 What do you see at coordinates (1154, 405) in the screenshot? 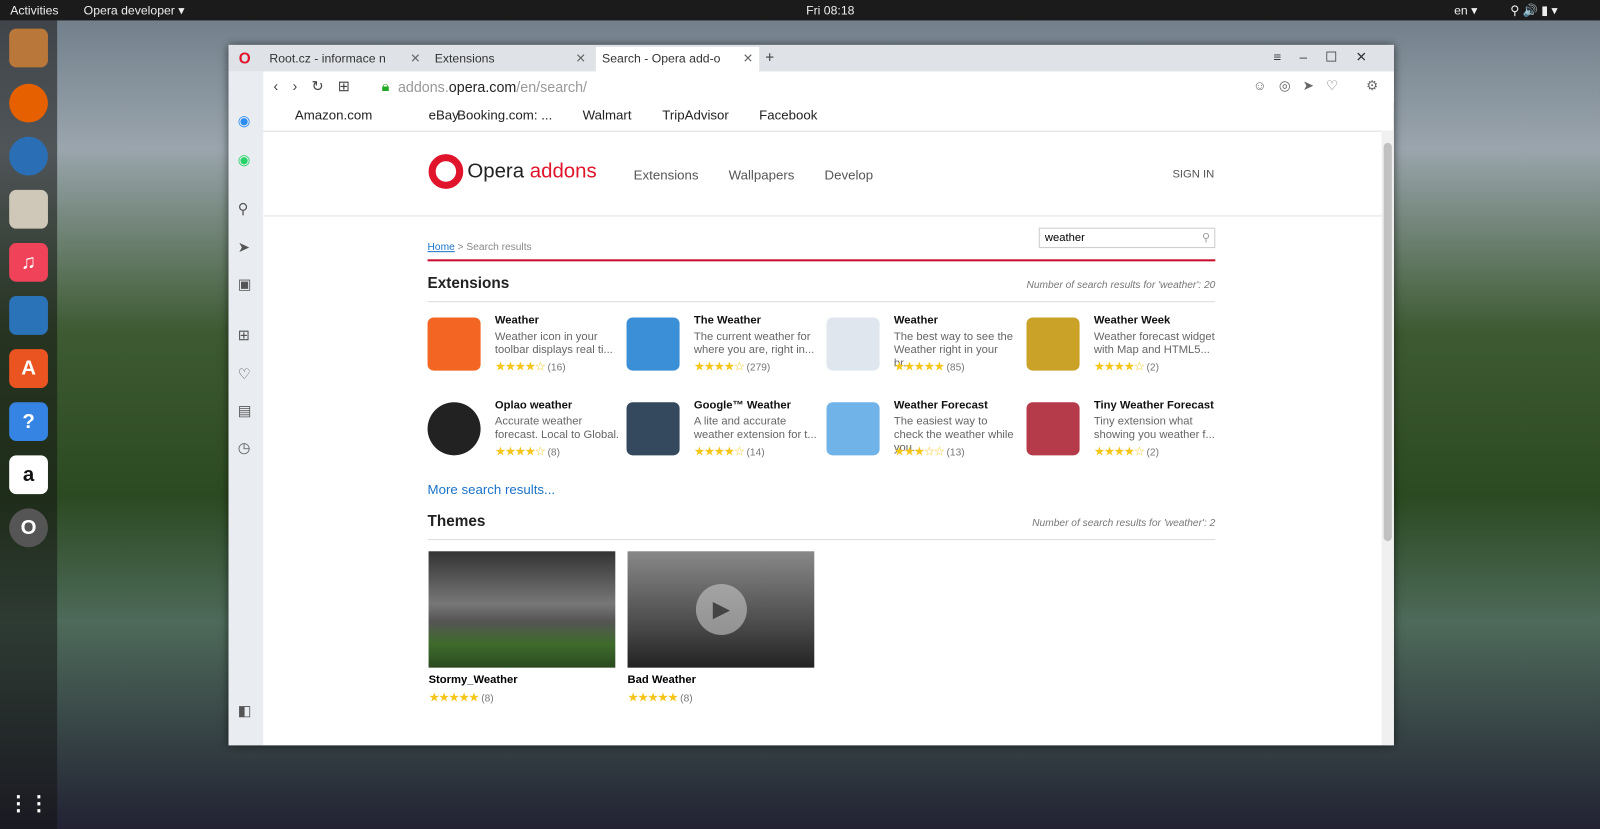
I see `extension-title: Tiny Weather Forecast` at bounding box center [1154, 405].